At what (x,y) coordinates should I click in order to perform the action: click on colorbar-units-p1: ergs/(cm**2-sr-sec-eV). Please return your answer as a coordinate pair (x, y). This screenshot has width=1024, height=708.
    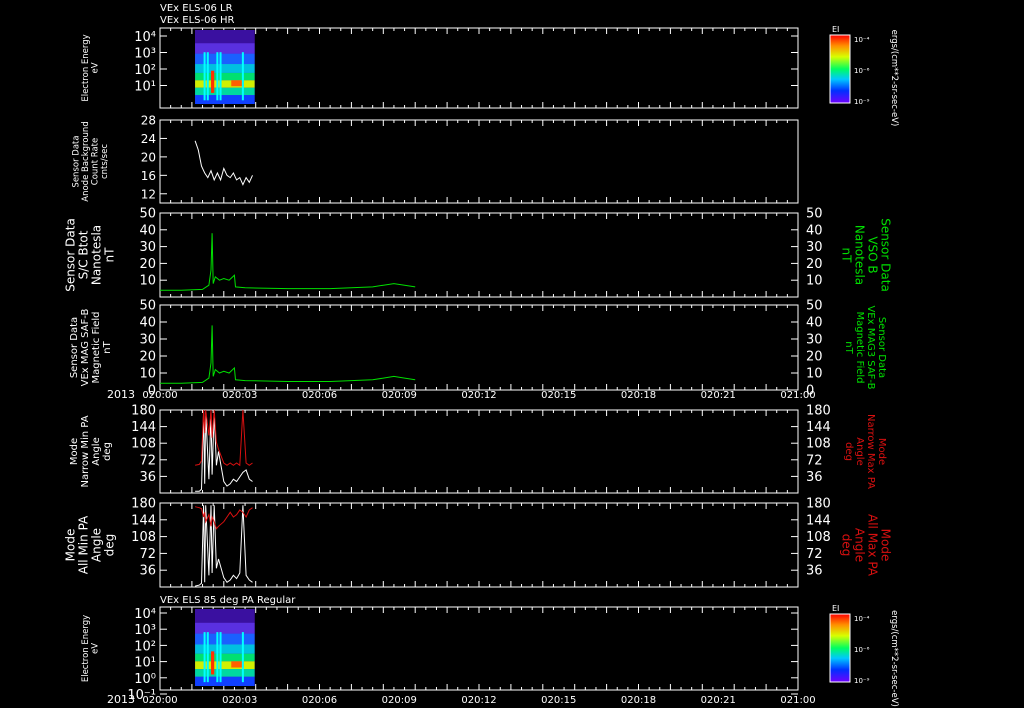
    Looking at the image, I should click on (894, 78).